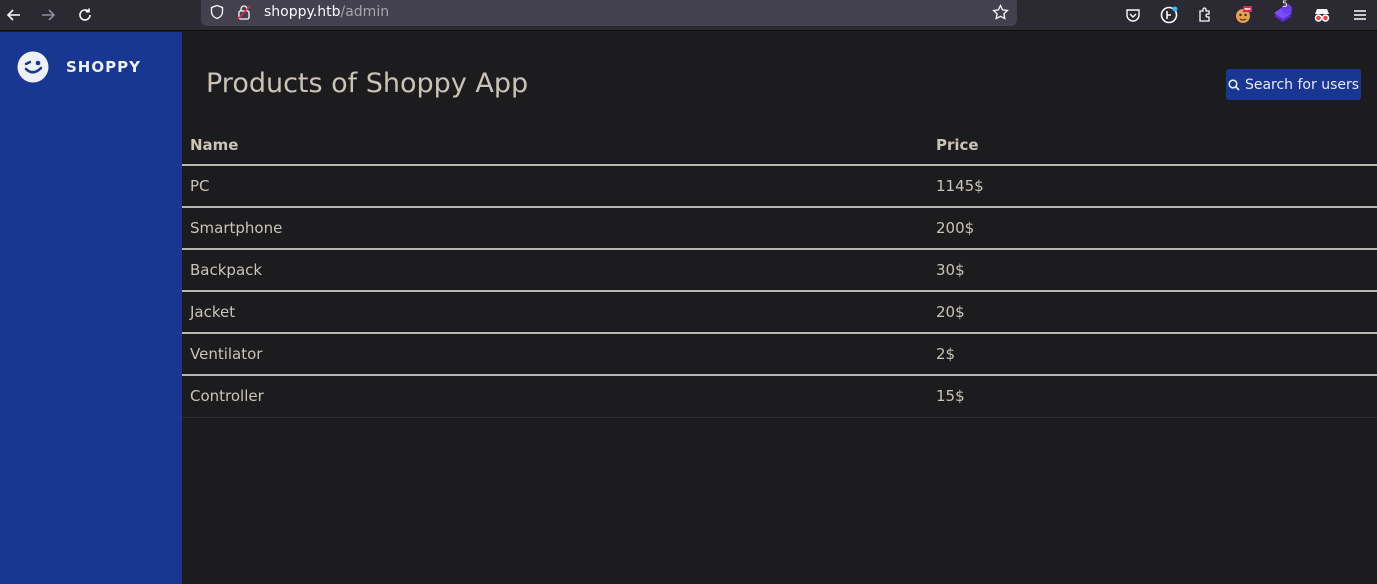  I want to click on product-price: 2$, so click(1152, 354).